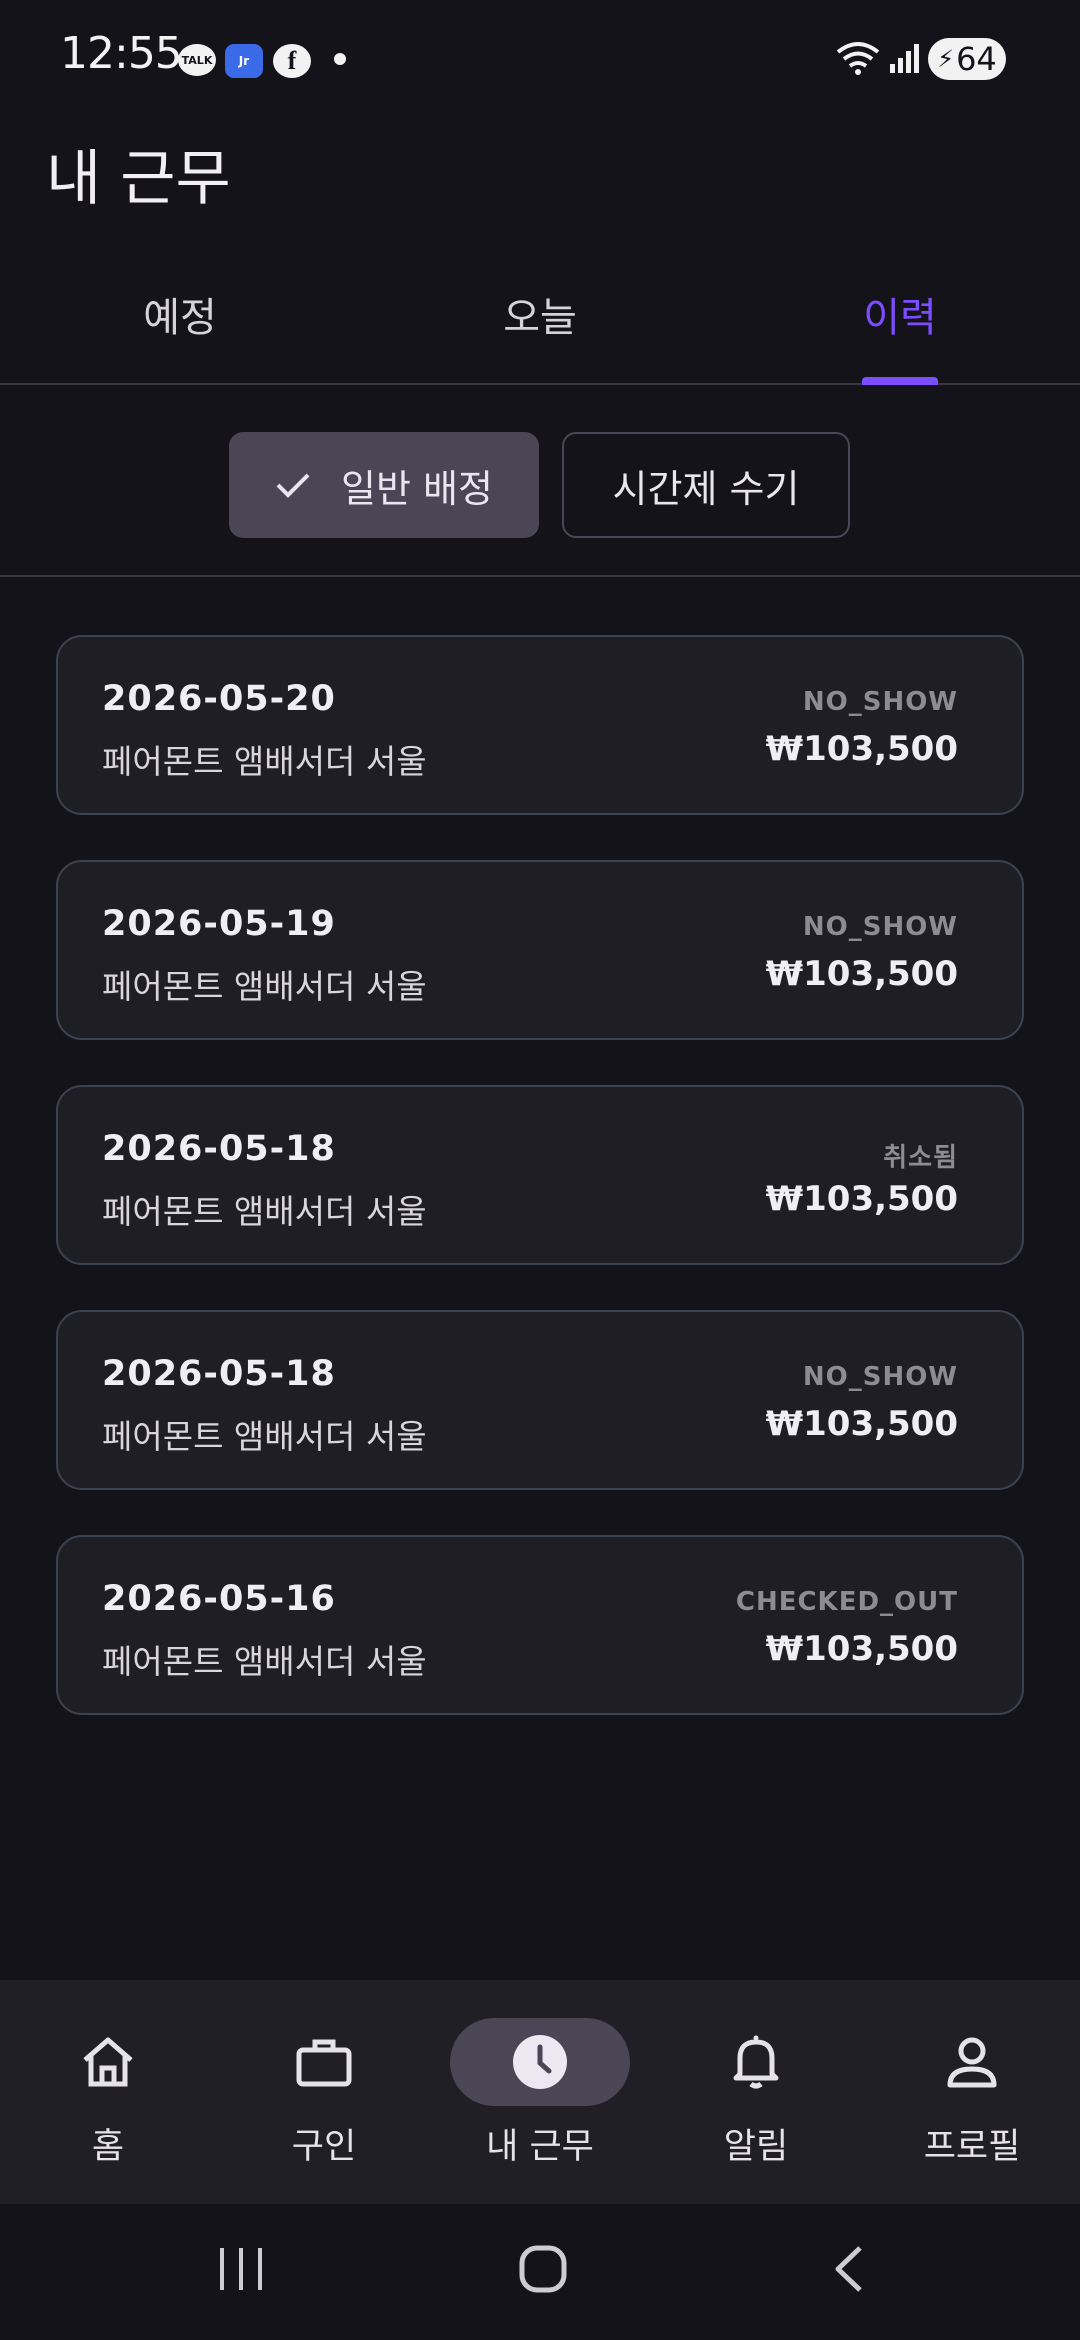  I want to click on app-notification-icon: Jr, so click(244, 61).